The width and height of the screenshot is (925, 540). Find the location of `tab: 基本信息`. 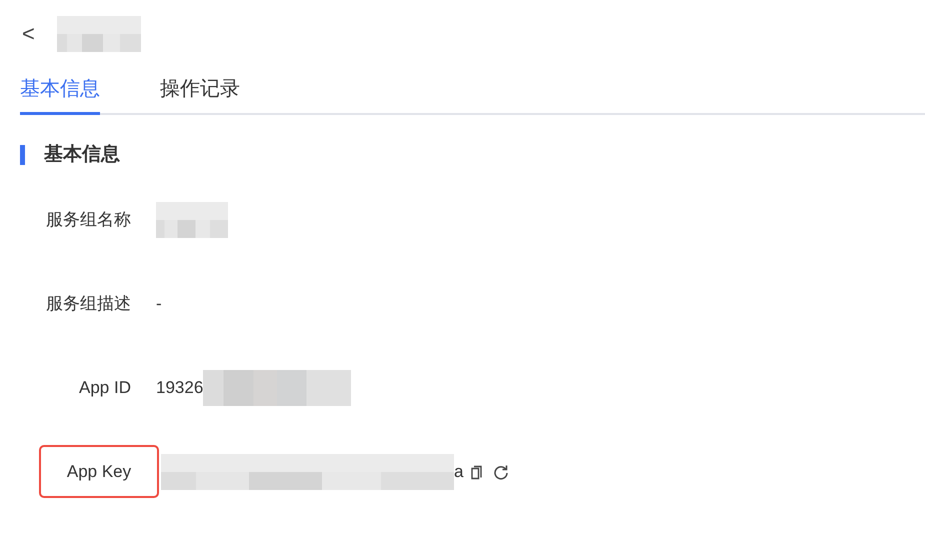

tab: 基本信息 is located at coordinates (60, 94).